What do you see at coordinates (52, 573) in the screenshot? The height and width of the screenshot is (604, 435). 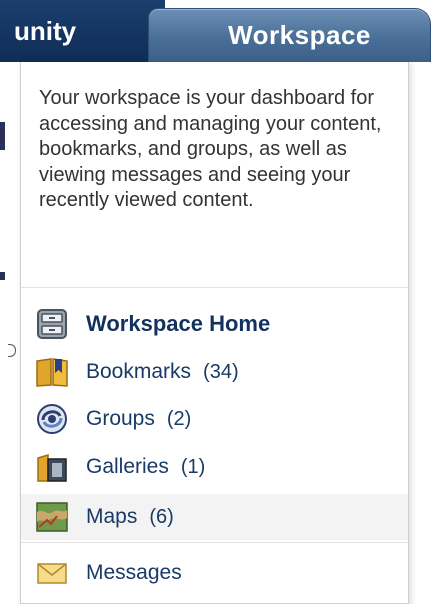 I see `messages-icon` at bounding box center [52, 573].